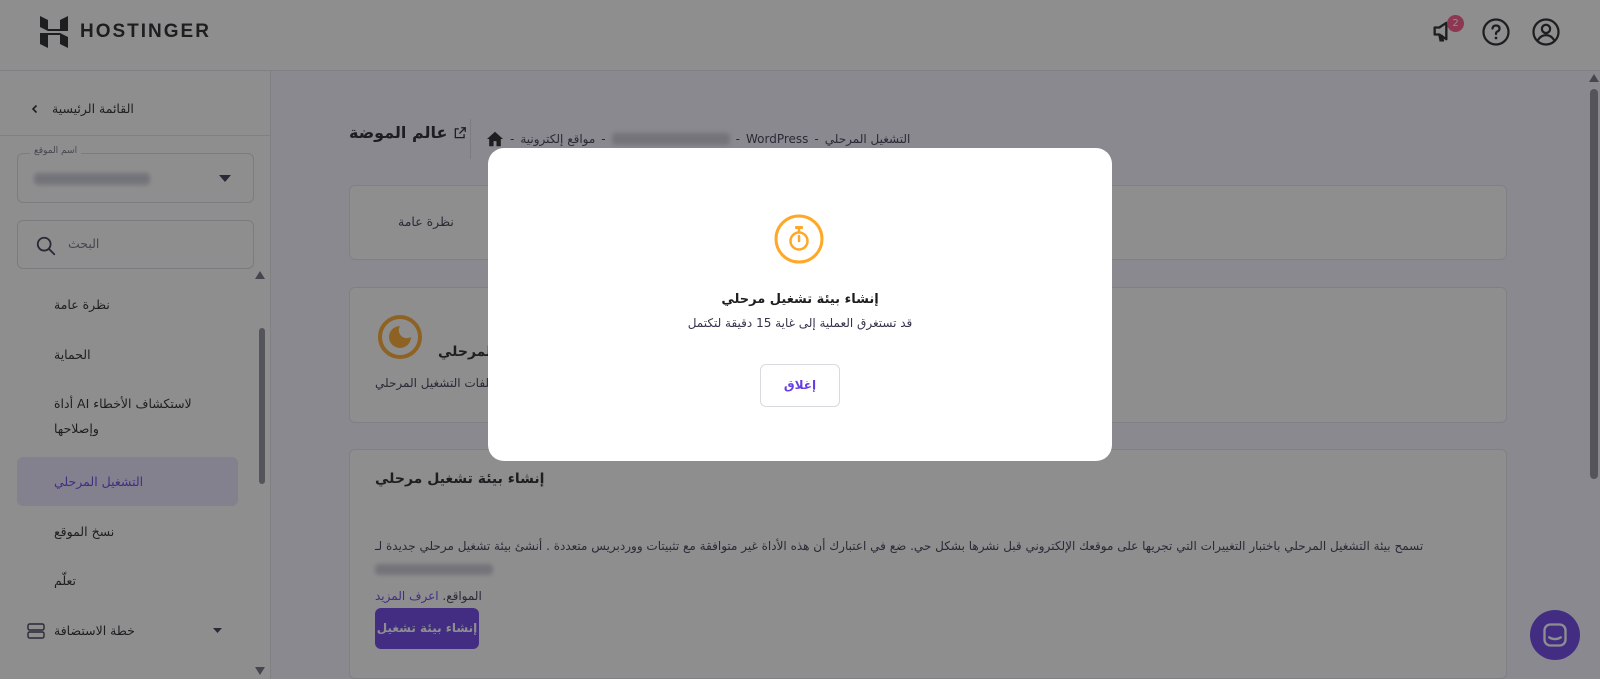  What do you see at coordinates (799, 239) in the screenshot?
I see `stopwatch-icon` at bounding box center [799, 239].